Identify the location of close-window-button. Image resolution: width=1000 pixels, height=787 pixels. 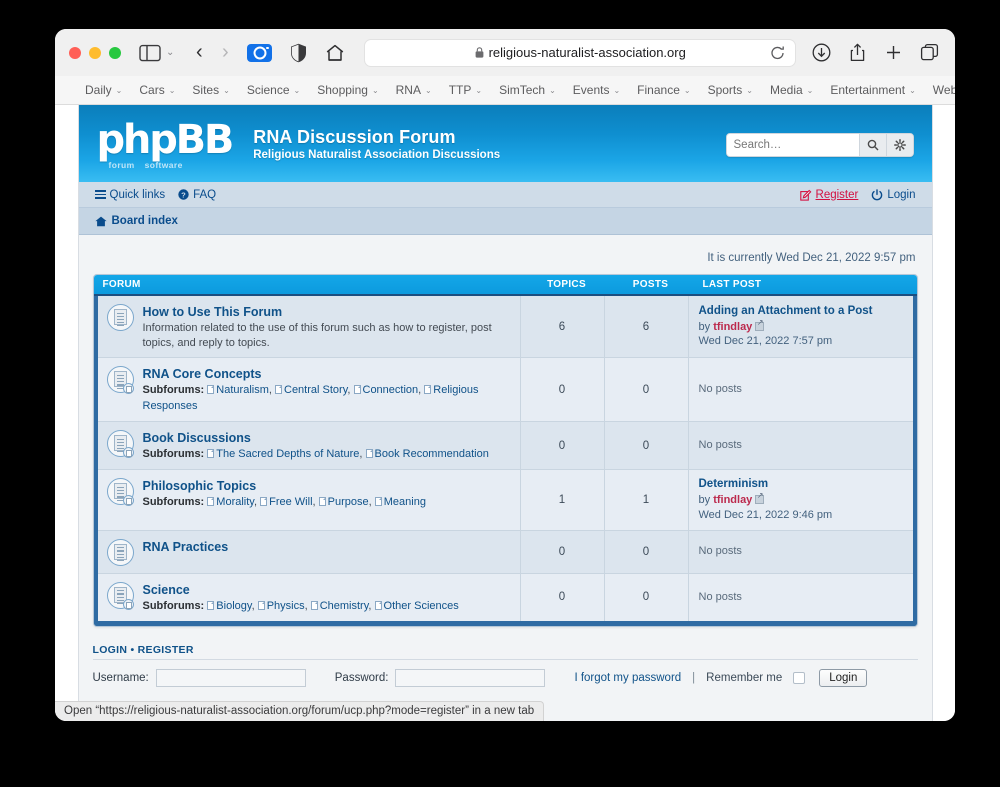
(75, 52).